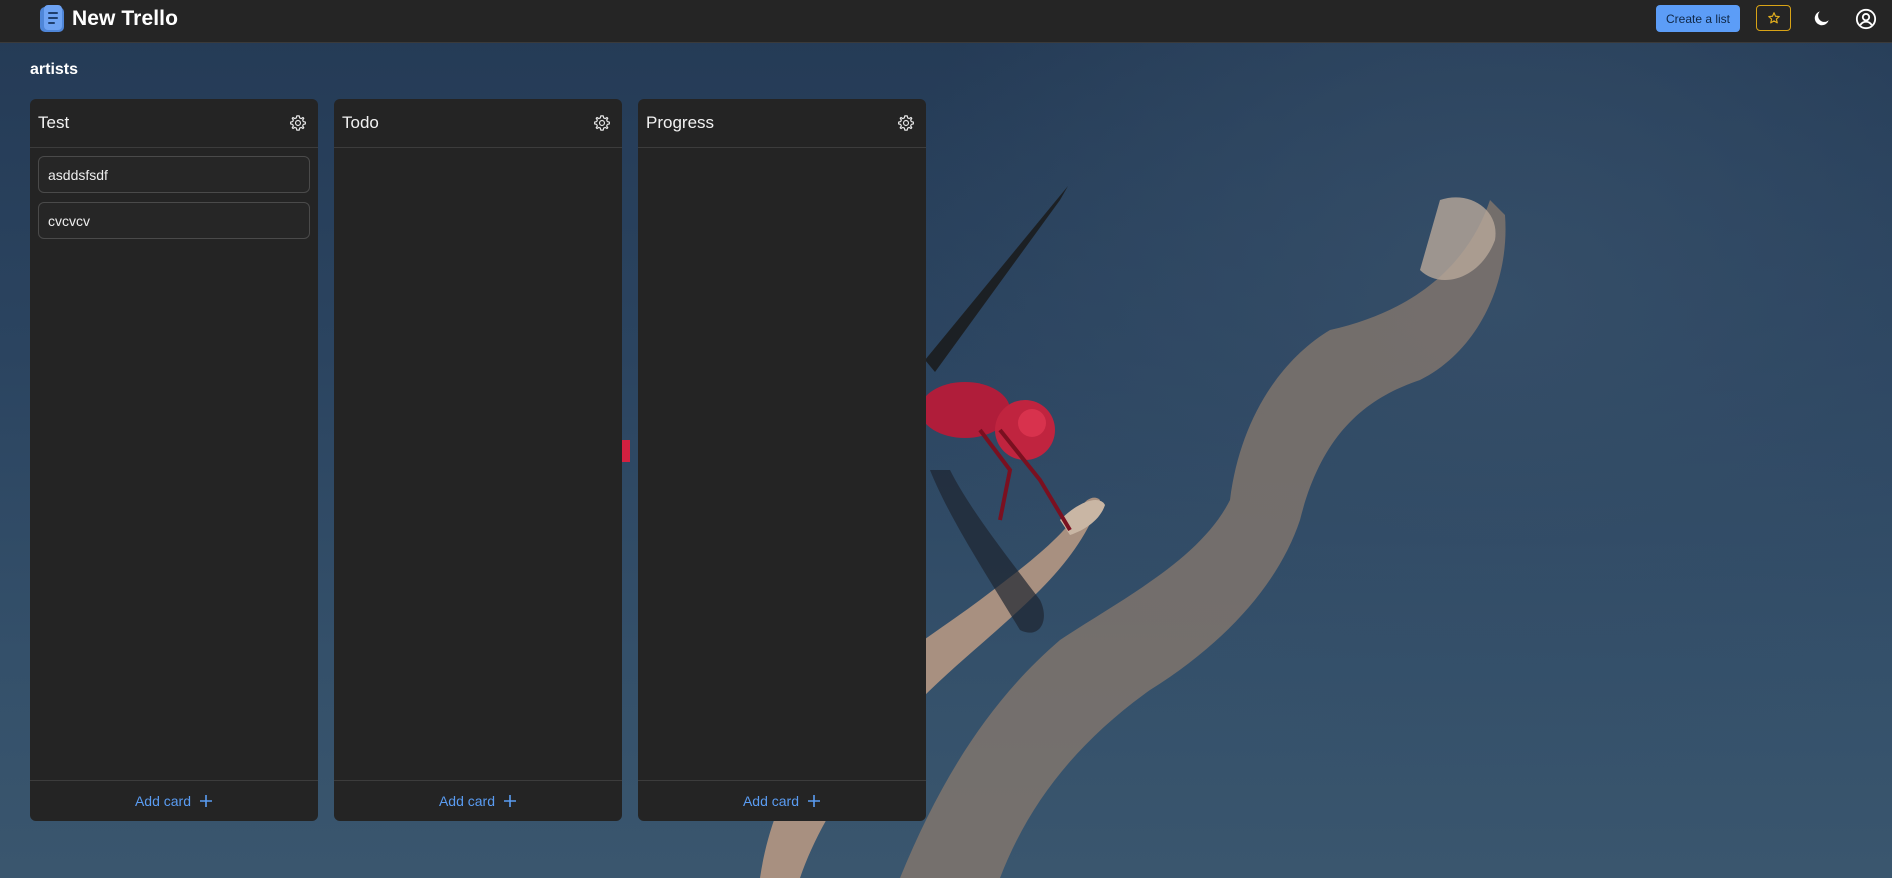  I want to click on list-progress: Progress Add card, so click(782, 460).